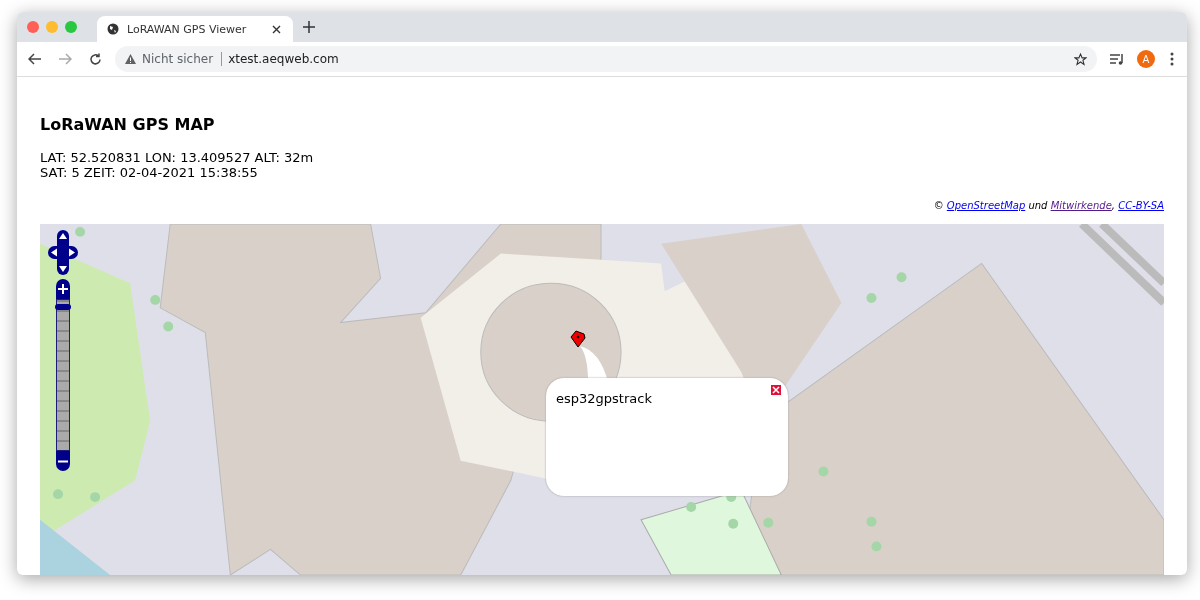  I want to click on page-title: LoRaWAN GPS MAP, so click(128, 124).